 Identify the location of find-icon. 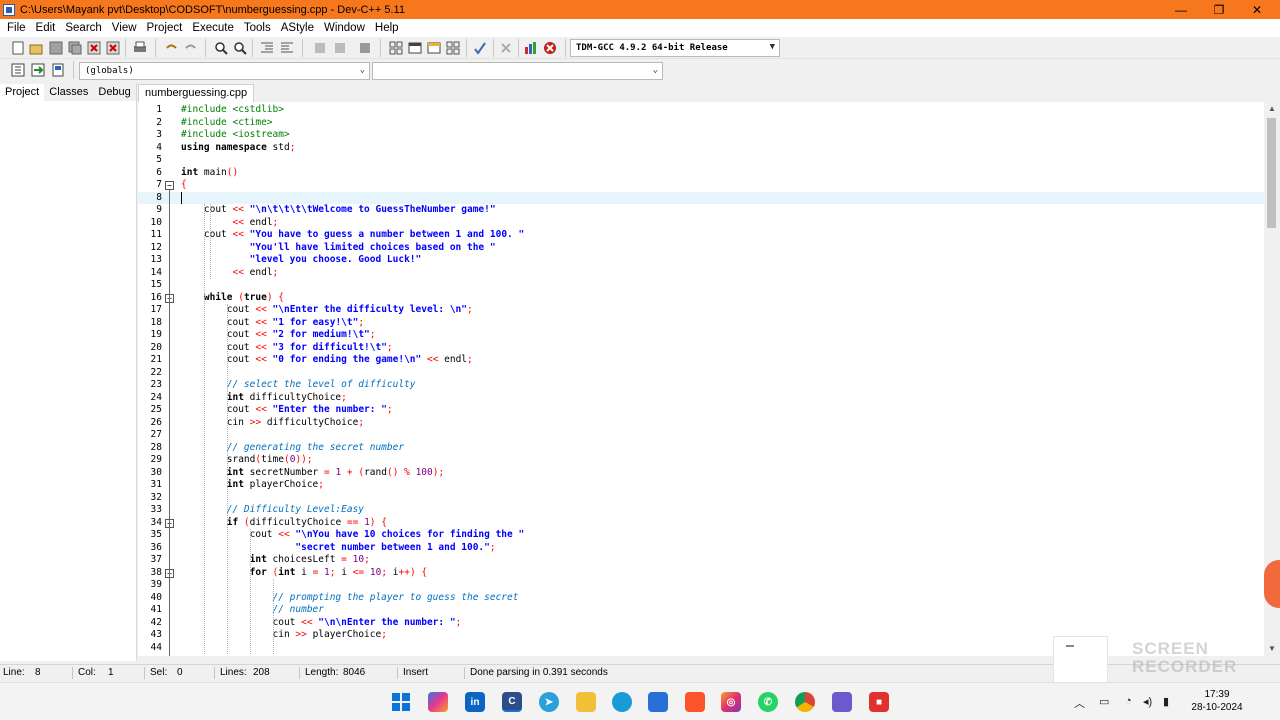
(221, 48).